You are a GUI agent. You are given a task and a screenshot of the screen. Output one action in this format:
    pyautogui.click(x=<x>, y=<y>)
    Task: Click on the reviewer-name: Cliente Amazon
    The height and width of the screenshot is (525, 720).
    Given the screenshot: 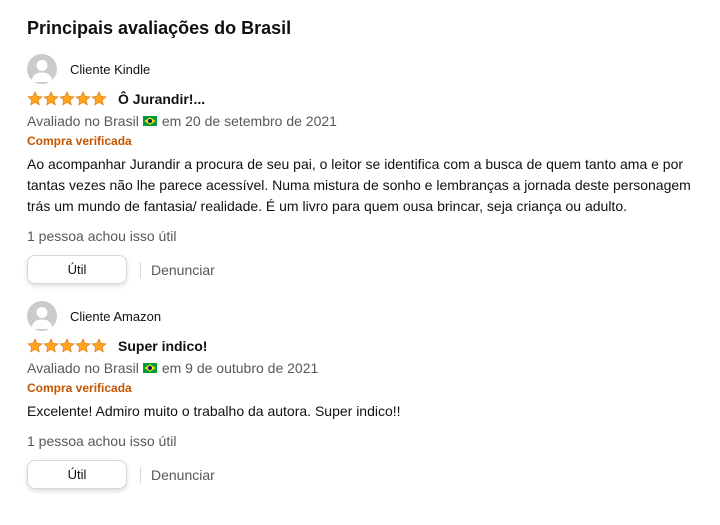 What is the action you would take?
    pyautogui.click(x=116, y=316)
    